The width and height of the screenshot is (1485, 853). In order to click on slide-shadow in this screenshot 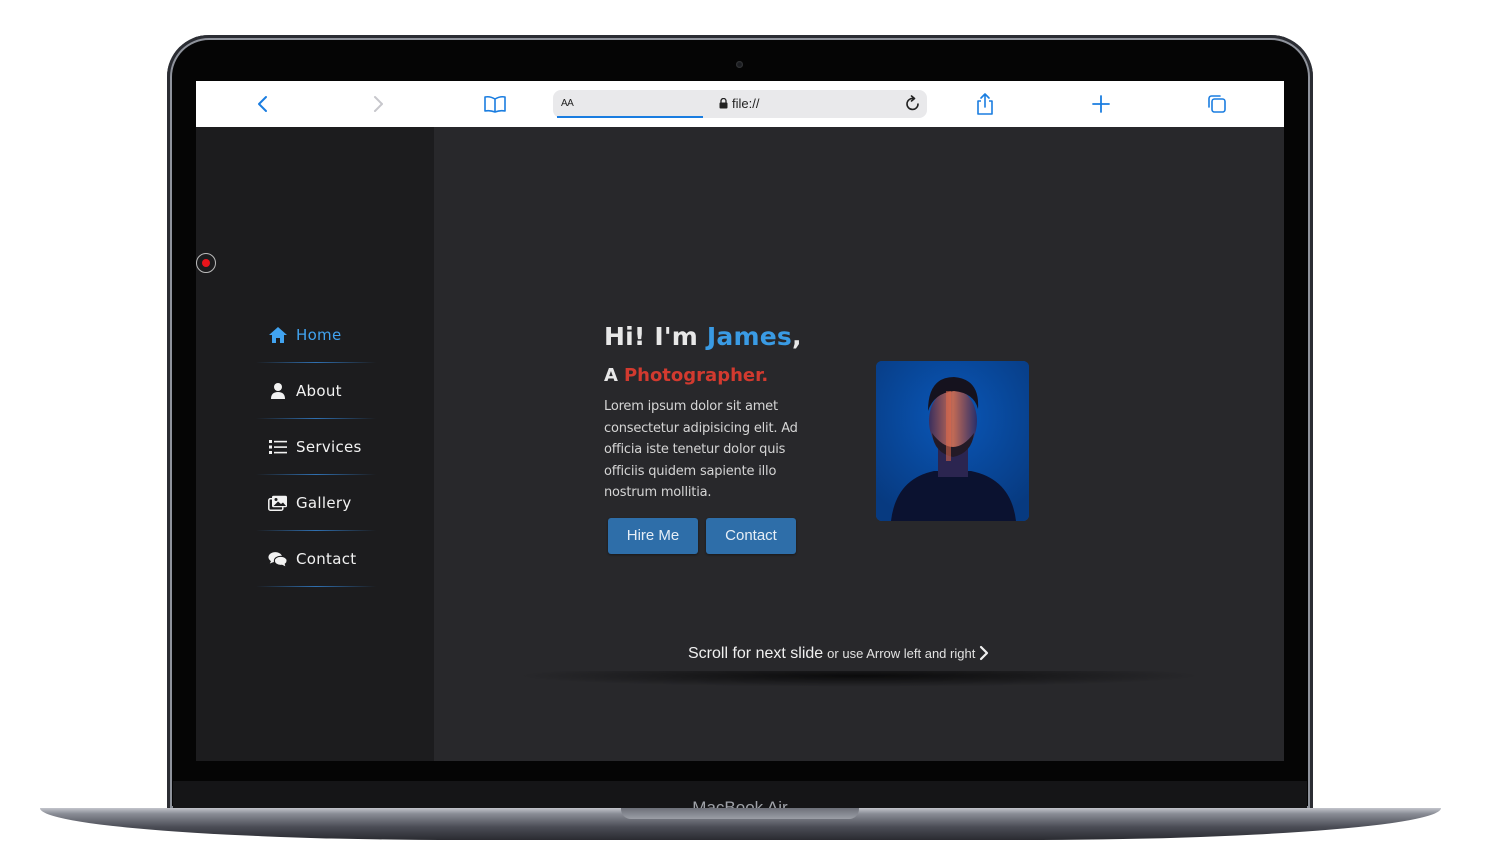, I will do `click(859, 679)`.